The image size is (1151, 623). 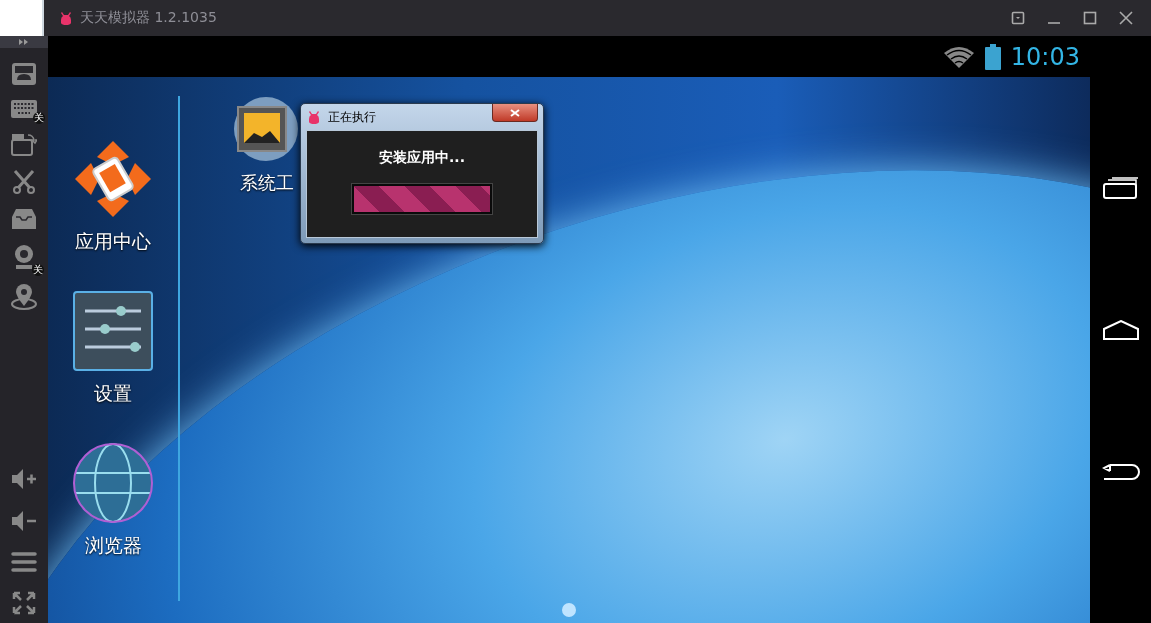 I want to click on volume-down-icon, so click(x=24, y=521).